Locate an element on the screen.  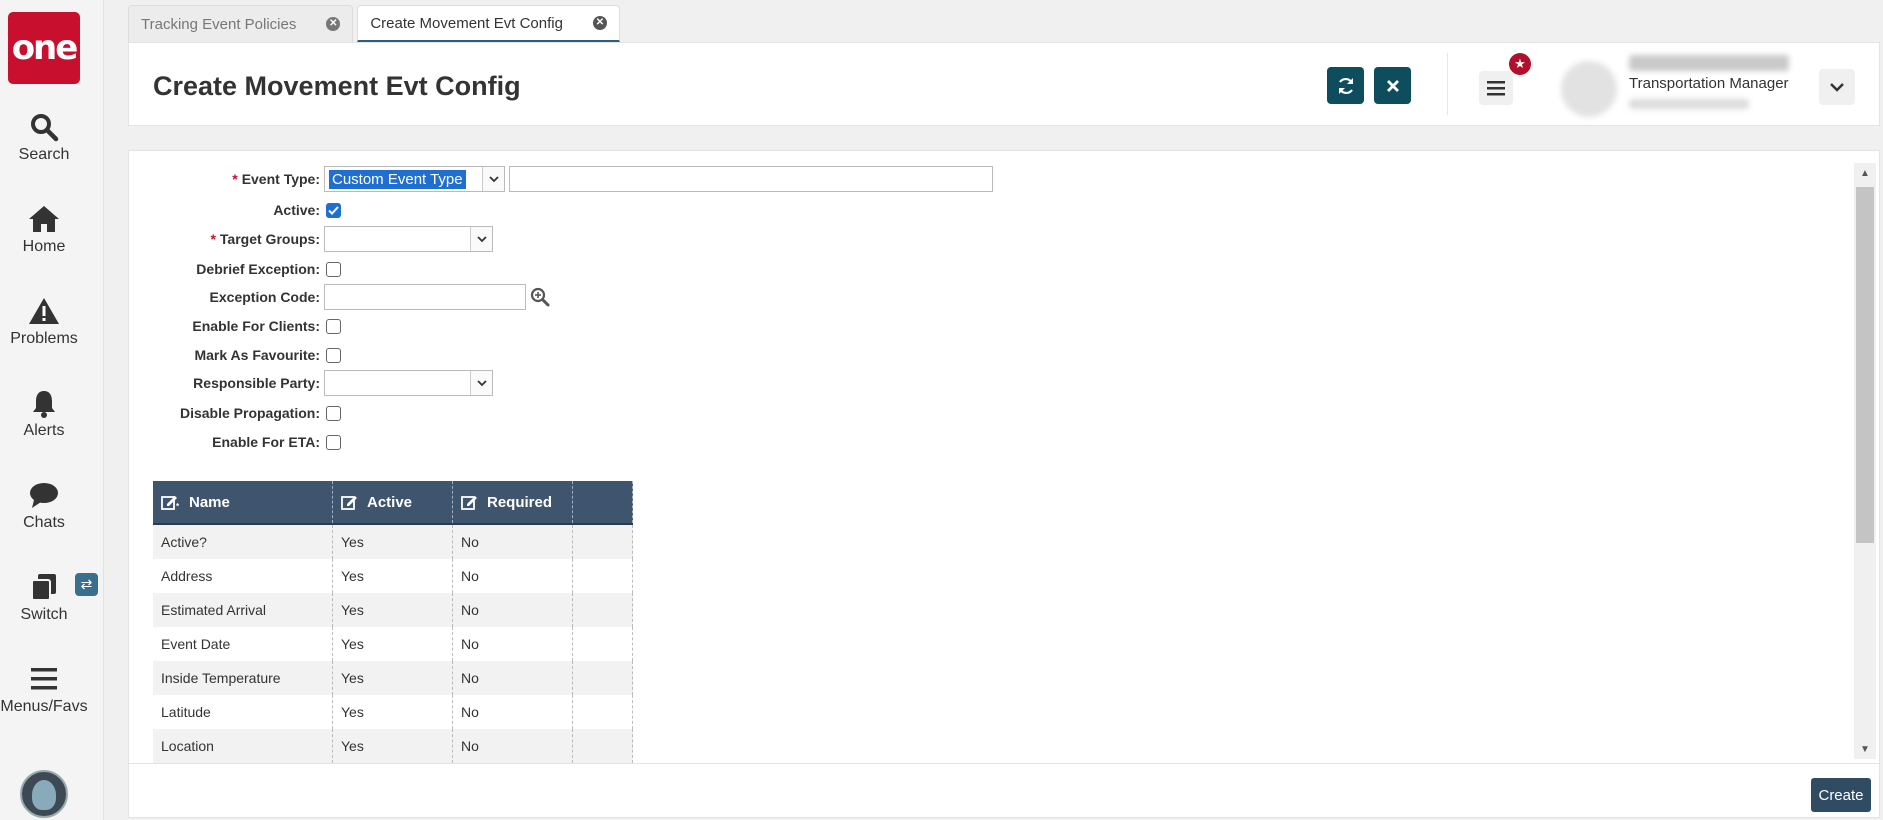
scroll-thumb is located at coordinates (1865, 365).